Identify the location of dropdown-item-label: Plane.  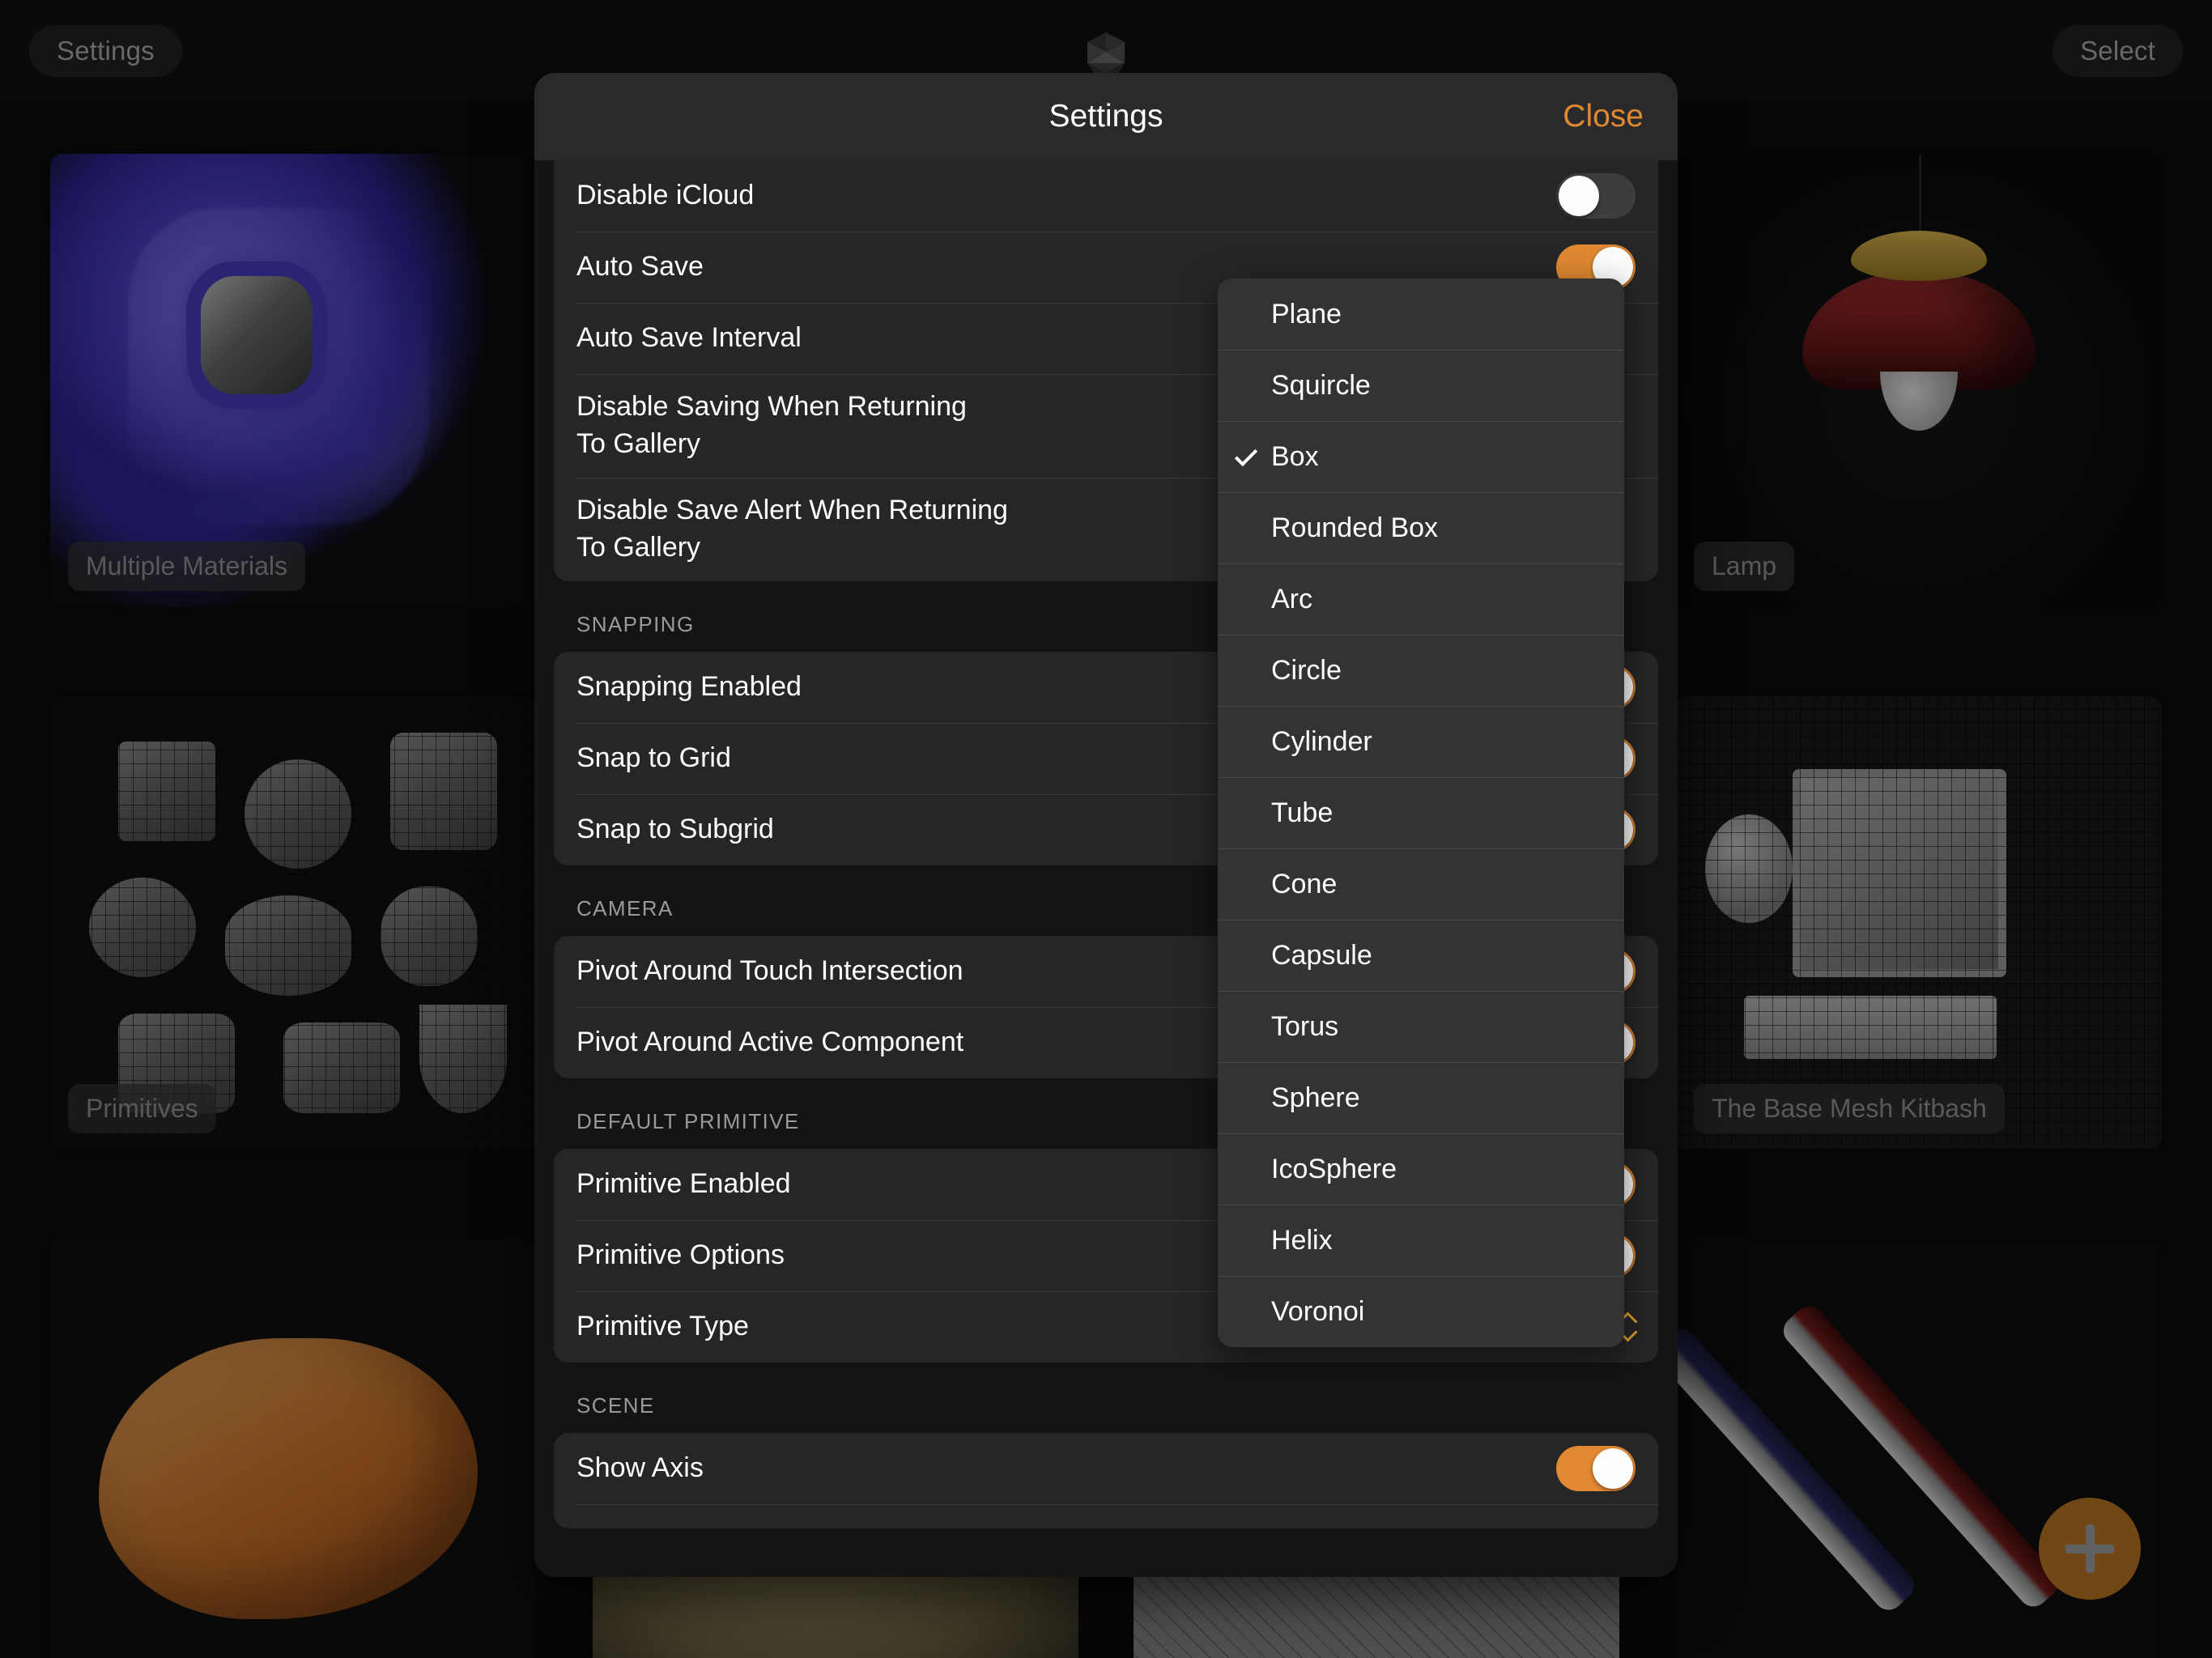
(1306, 313).